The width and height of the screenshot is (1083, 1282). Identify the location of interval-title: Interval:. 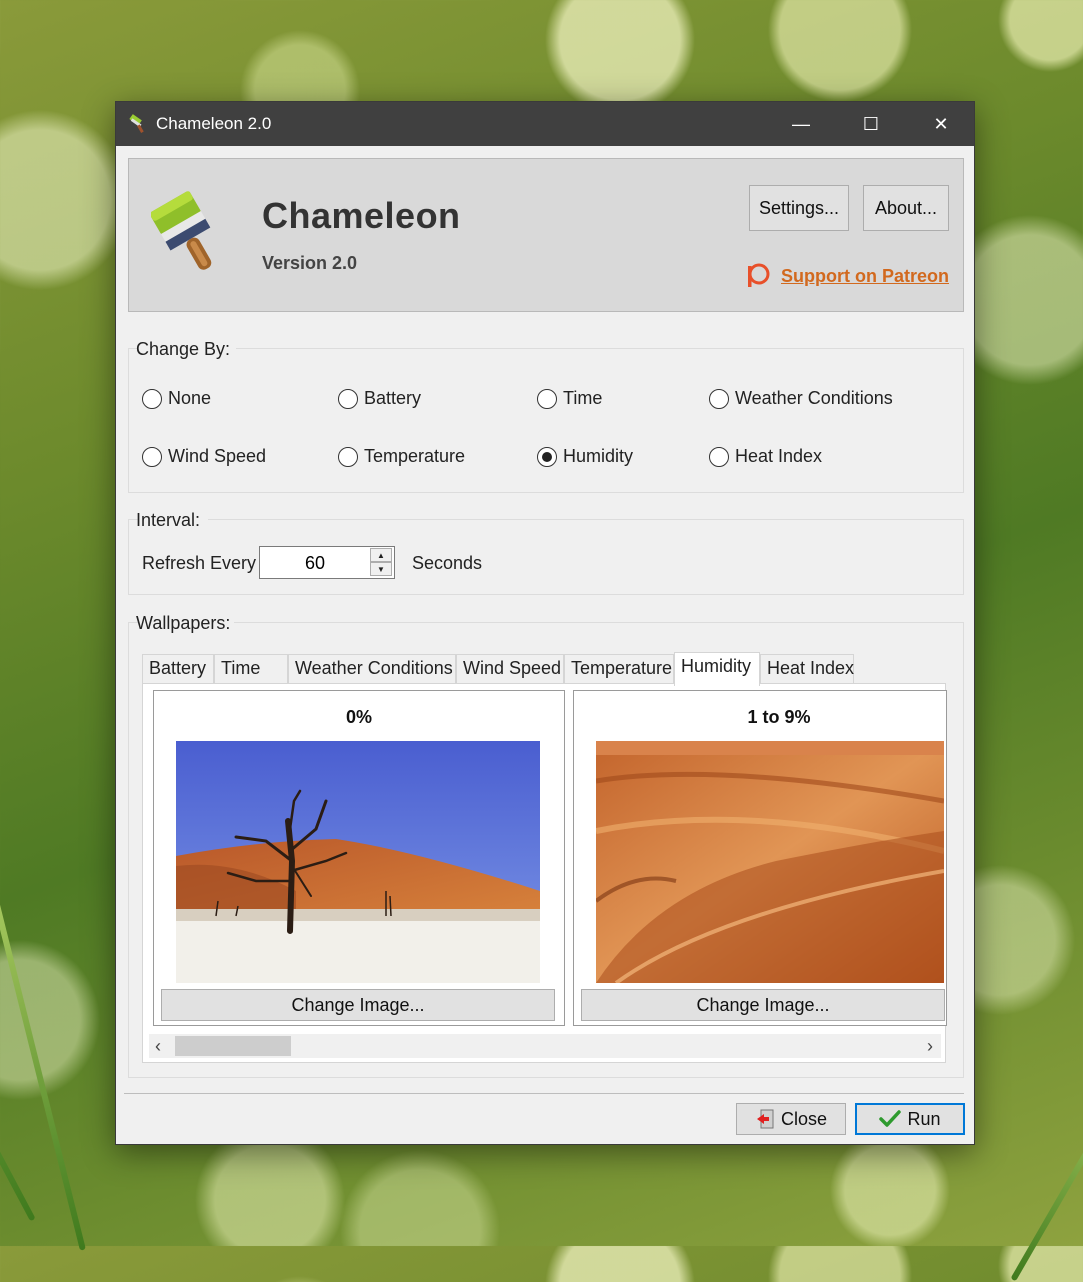
(168, 520).